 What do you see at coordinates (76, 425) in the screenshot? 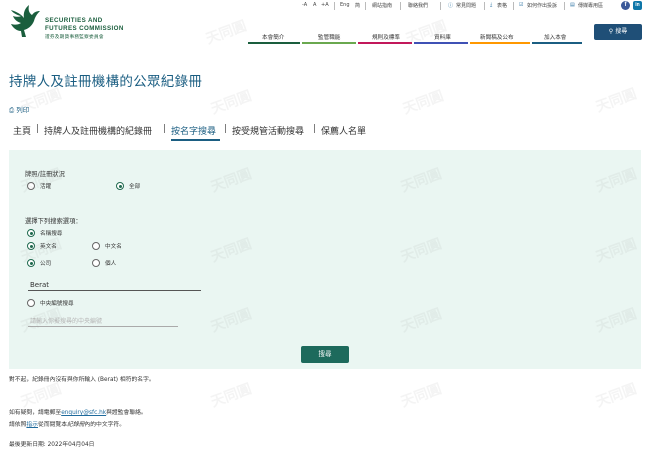
I see `help-italic: 紀錄冊` at bounding box center [76, 425].